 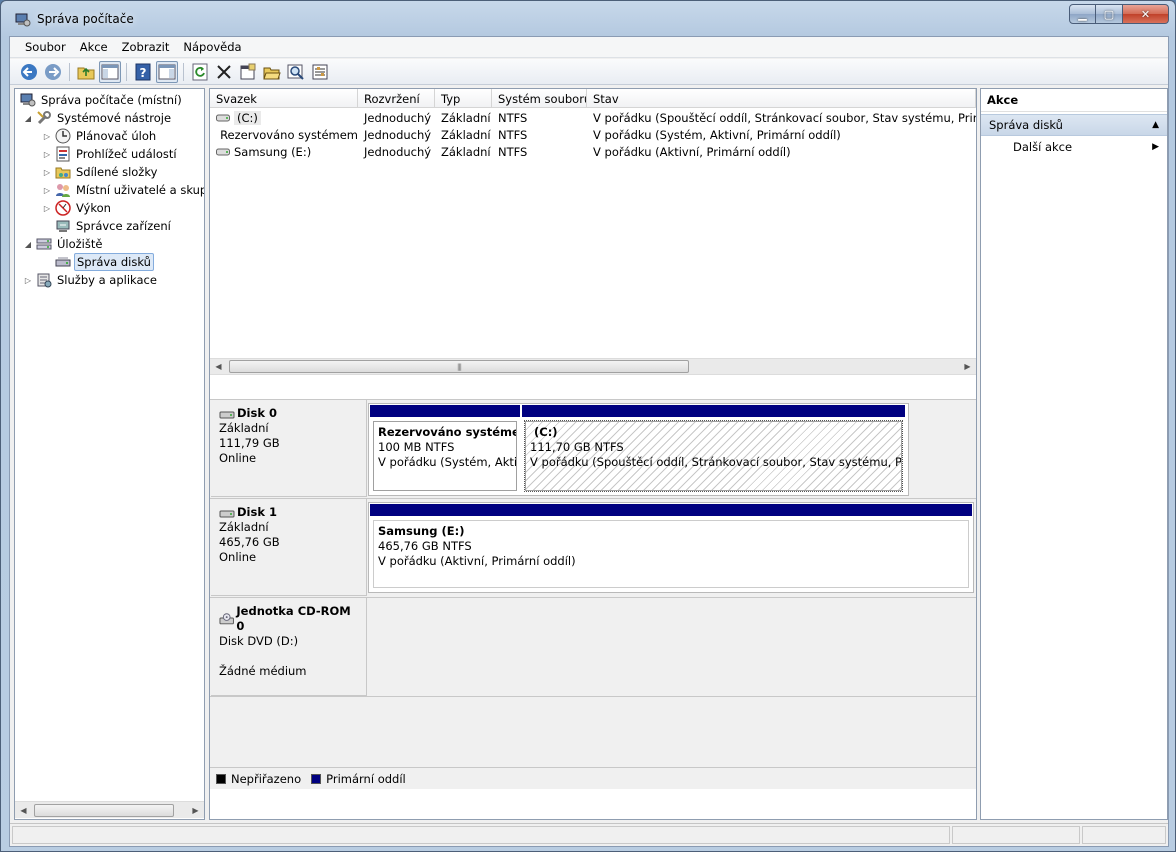 I want to click on tree-node-root: Správa počítače (místní), so click(x=100, y=100).